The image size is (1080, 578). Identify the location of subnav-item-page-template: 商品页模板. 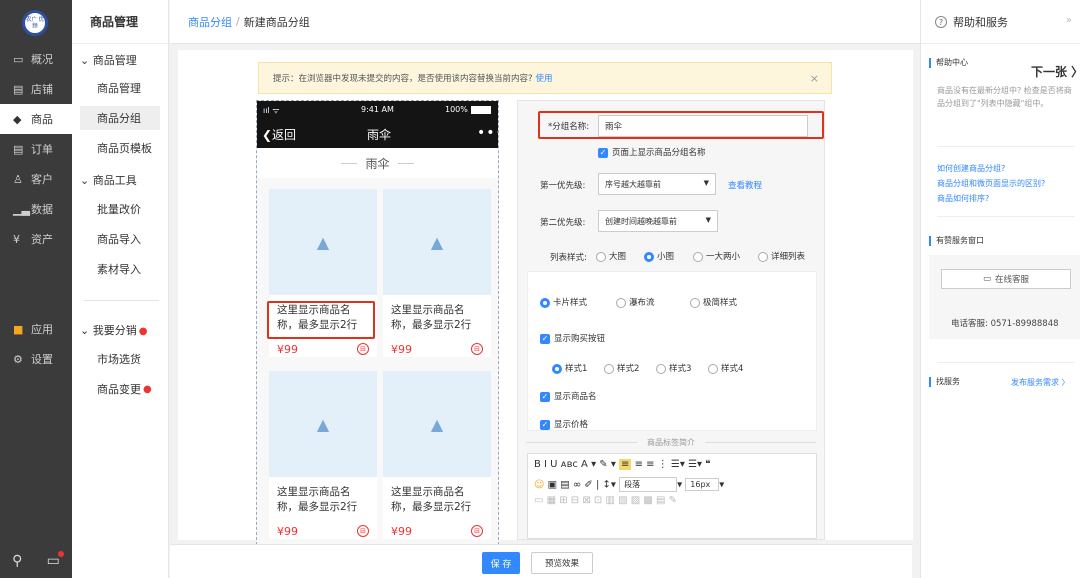
(120, 148).